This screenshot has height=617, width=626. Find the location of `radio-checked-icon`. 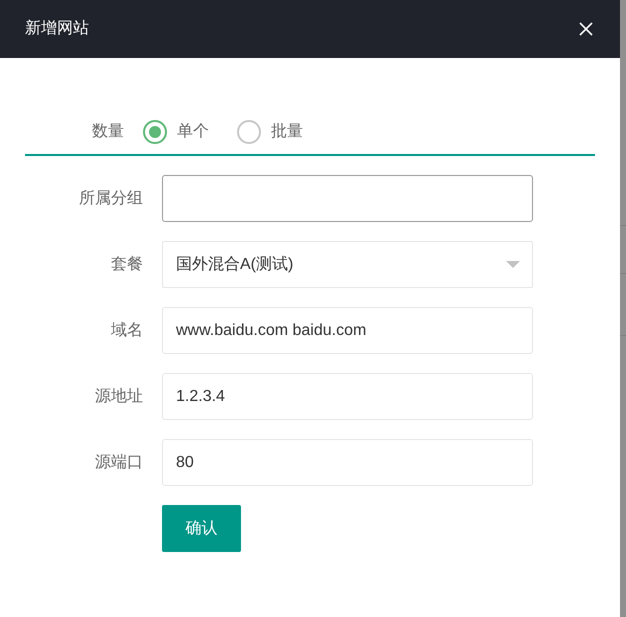

radio-checked-icon is located at coordinates (155, 132).